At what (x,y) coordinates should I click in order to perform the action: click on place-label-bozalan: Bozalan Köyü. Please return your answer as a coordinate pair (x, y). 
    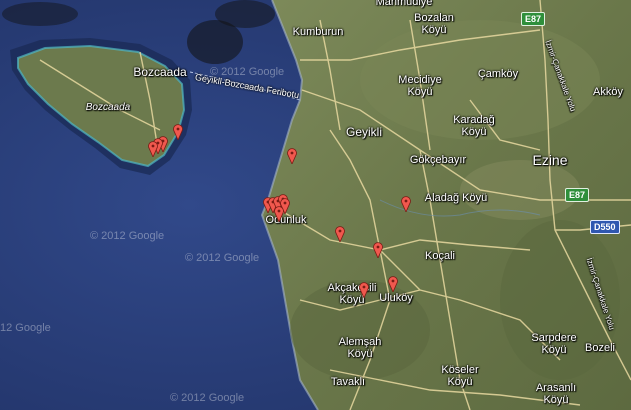
    Looking at the image, I should click on (434, 24).